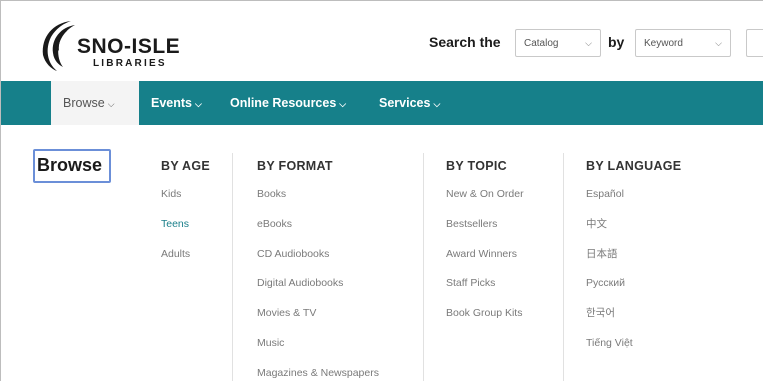 The width and height of the screenshot is (763, 381). Describe the element at coordinates (633, 320) in the screenshot. I see `menu-link-korean: 한국어` at that location.